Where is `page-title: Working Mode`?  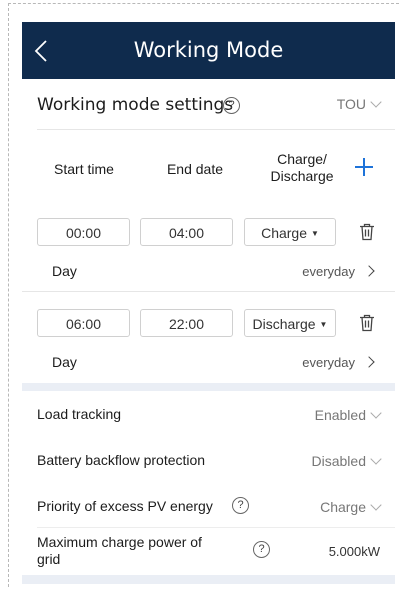 page-title: Working Mode is located at coordinates (208, 50).